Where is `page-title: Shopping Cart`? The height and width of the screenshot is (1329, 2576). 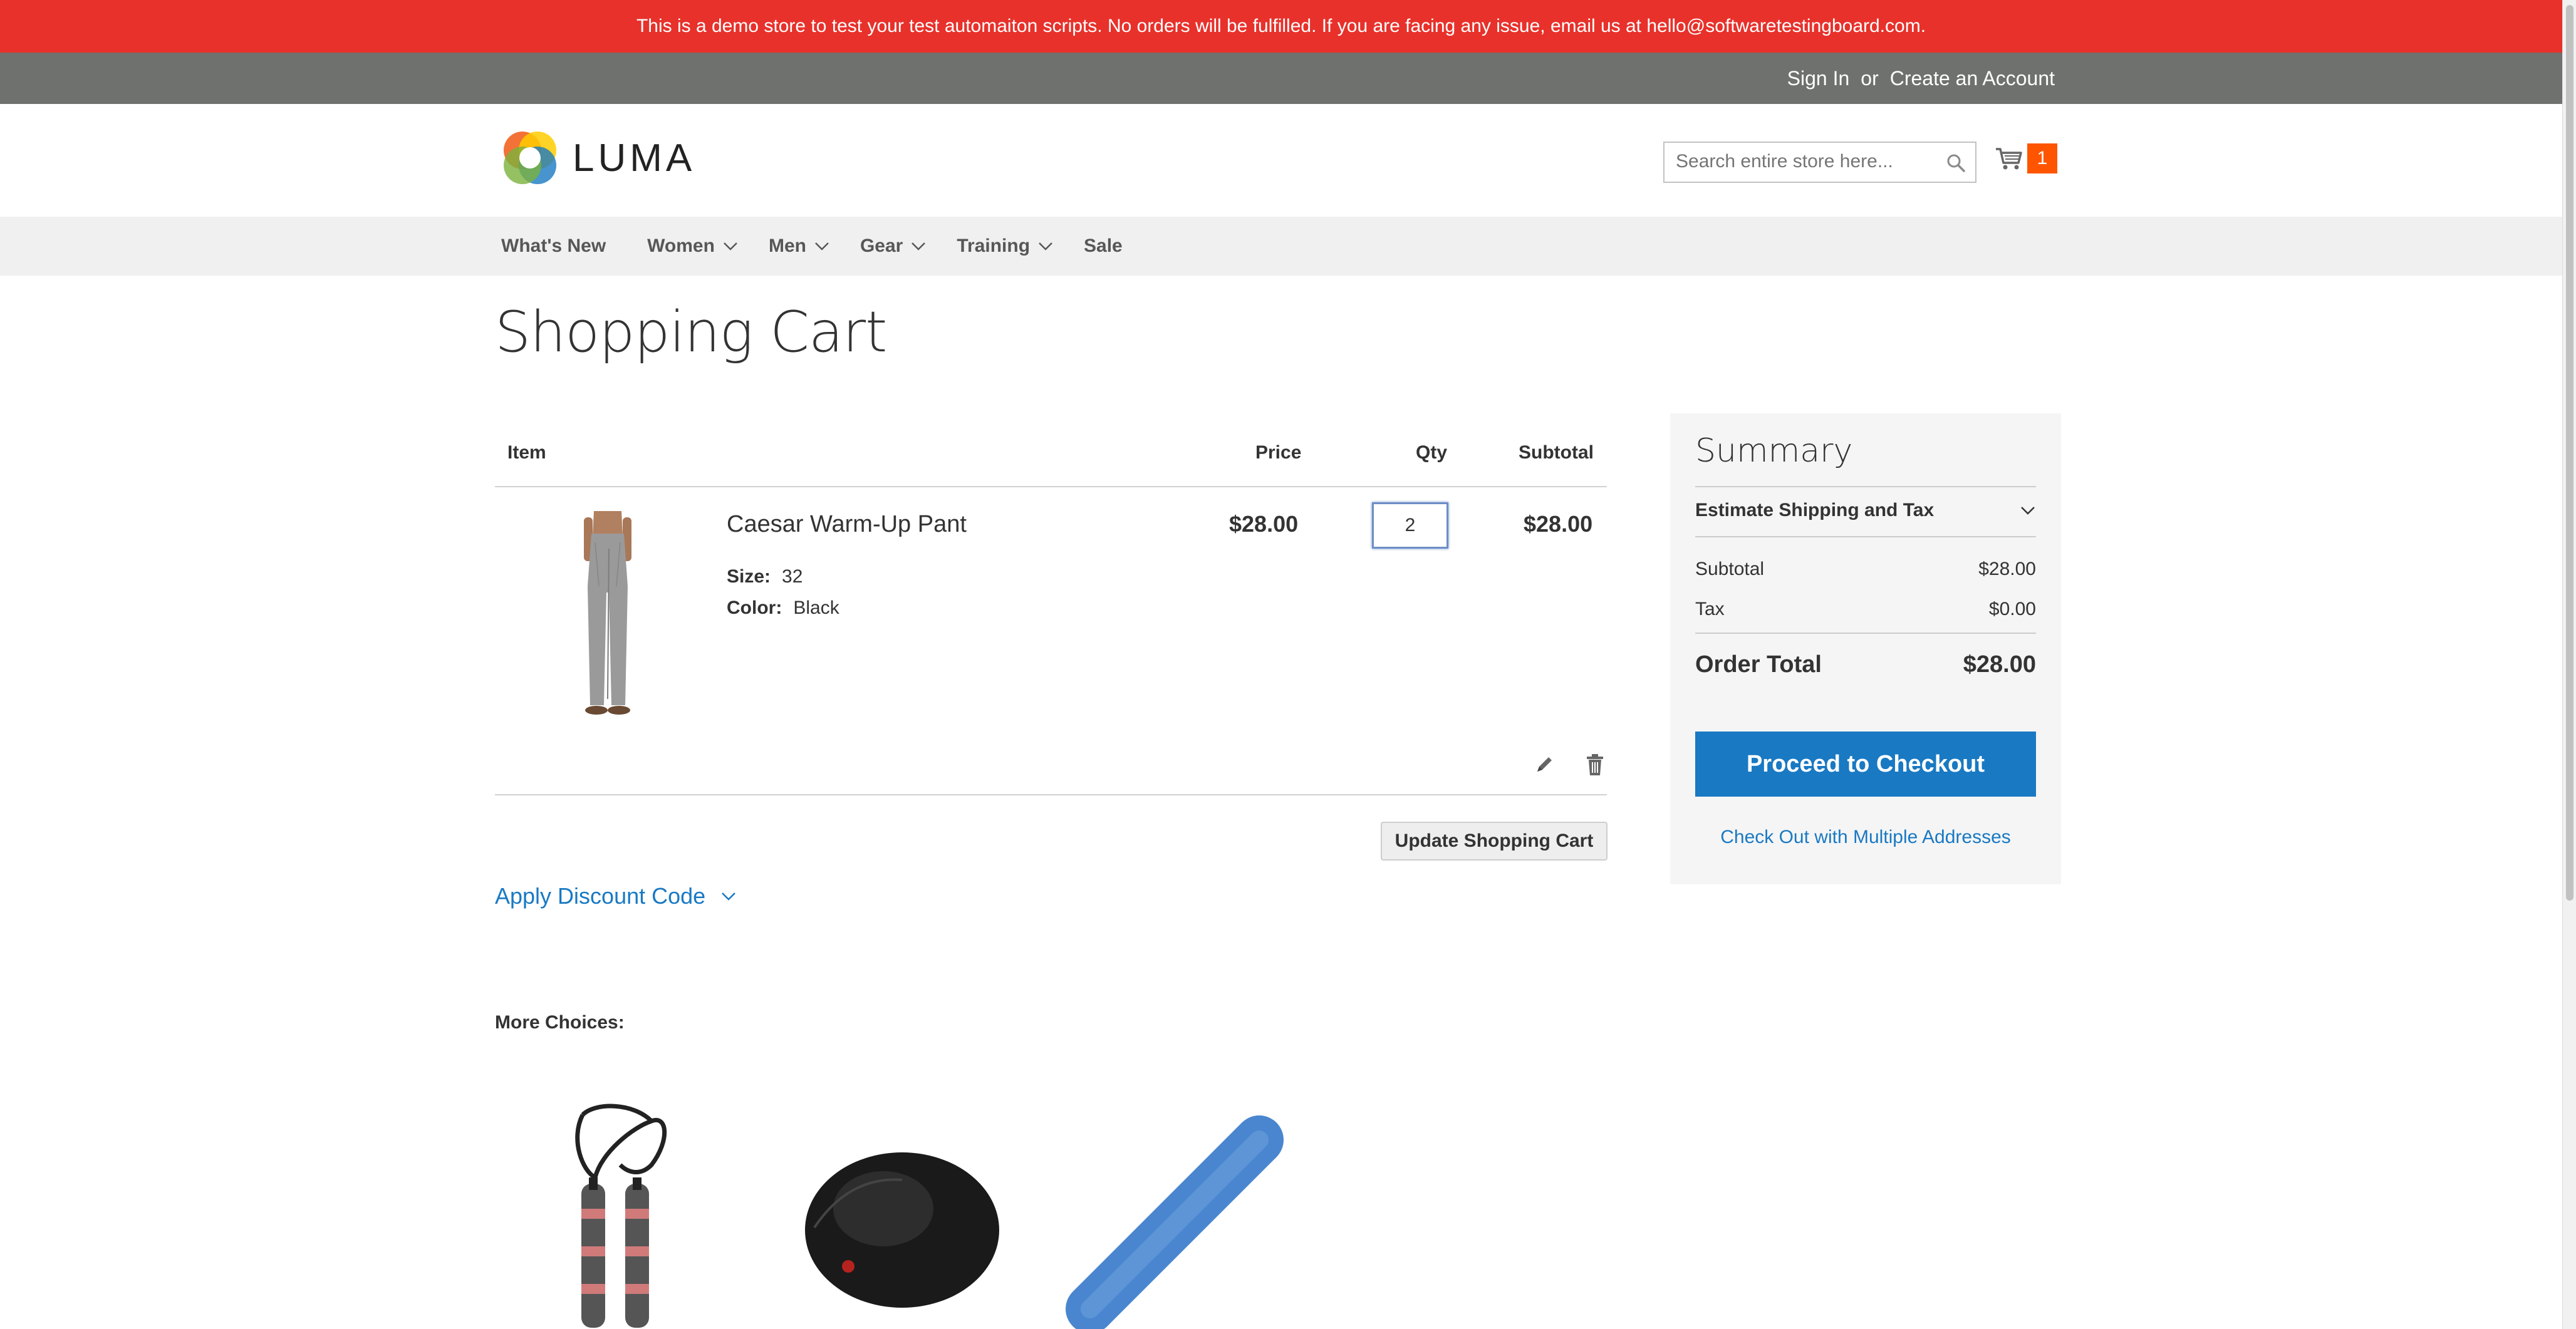 page-title: Shopping Cart is located at coordinates (691, 332).